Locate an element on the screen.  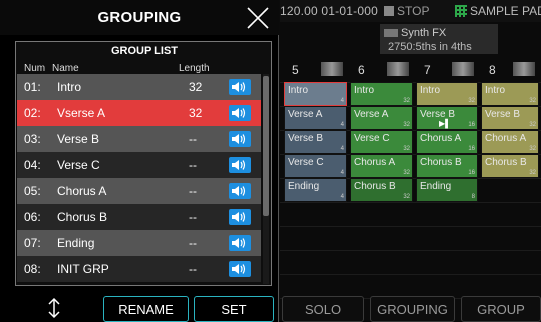
group-number: 07: is located at coordinates (32, 243).